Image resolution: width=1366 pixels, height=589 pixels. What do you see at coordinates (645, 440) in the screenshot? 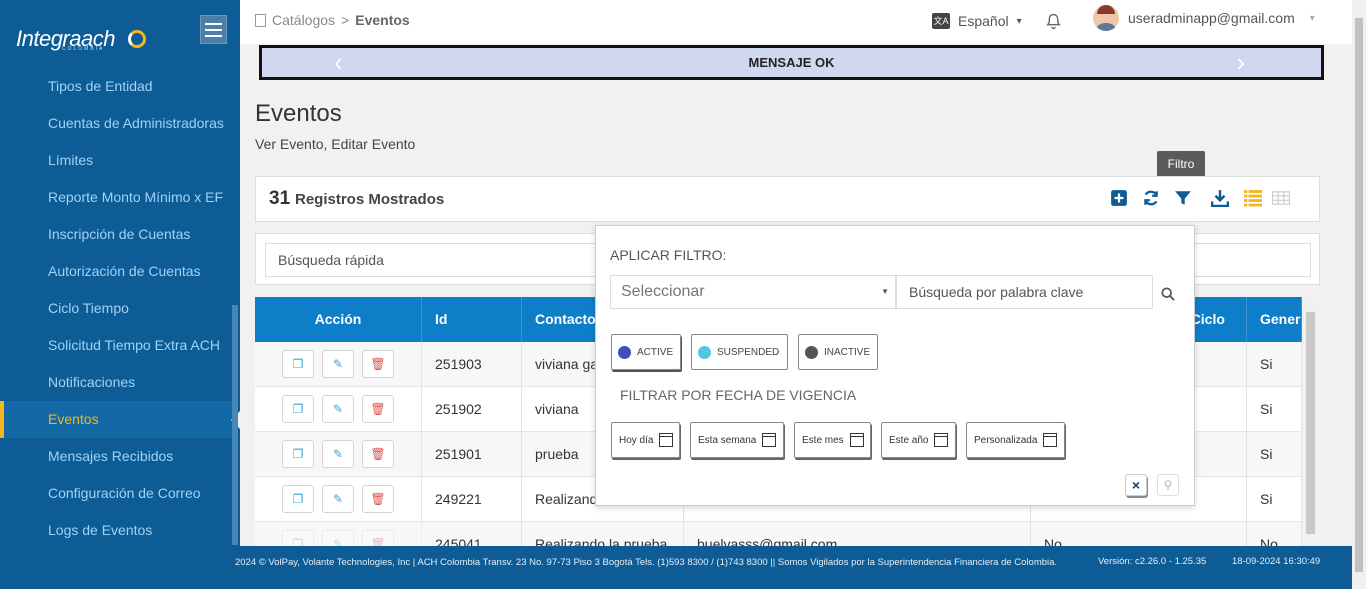
I see `date-today-button: Hoy día` at bounding box center [645, 440].